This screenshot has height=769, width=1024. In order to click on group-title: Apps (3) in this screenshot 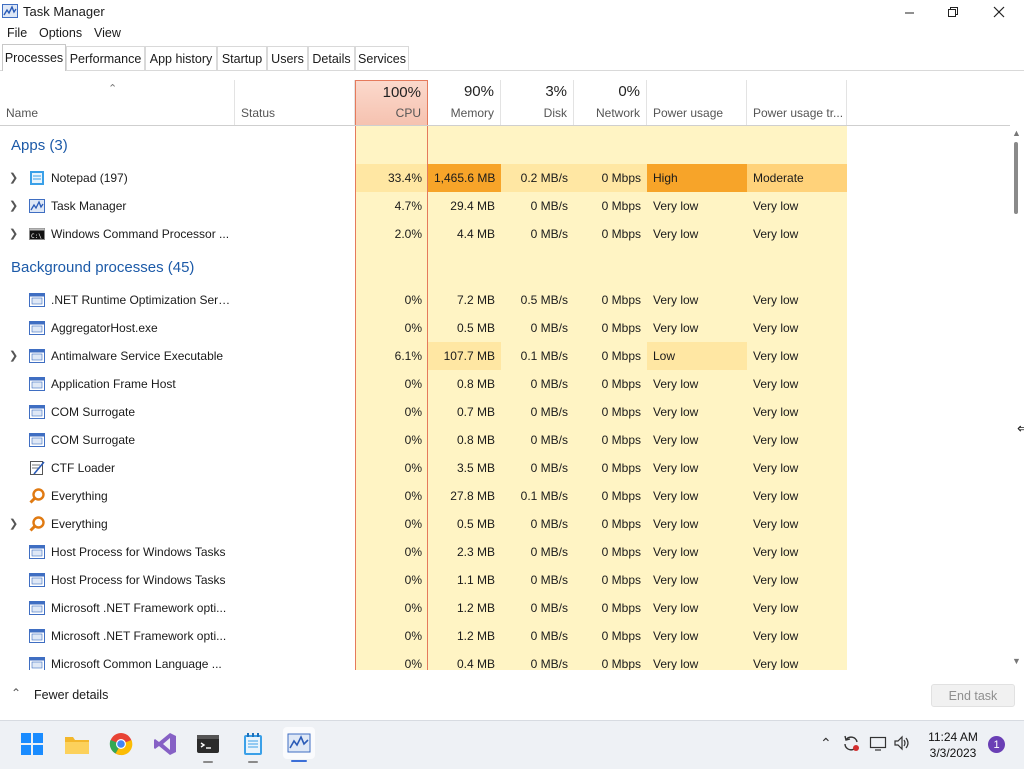, I will do `click(39, 145)`.